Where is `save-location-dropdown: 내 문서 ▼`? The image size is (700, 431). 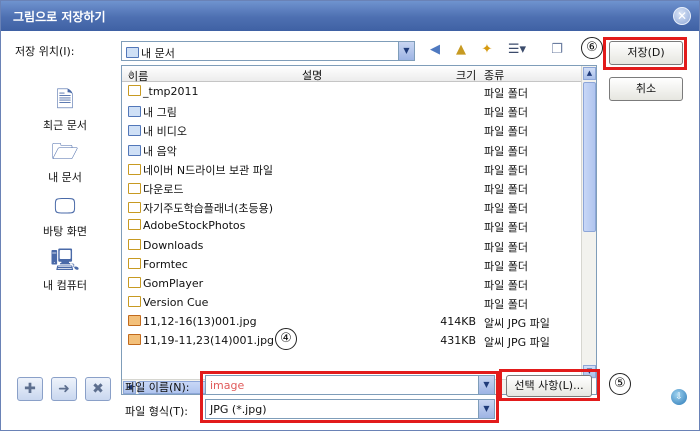
save-location-dropdown: 내 문서 ▼ is located at coordinates (268, 51).